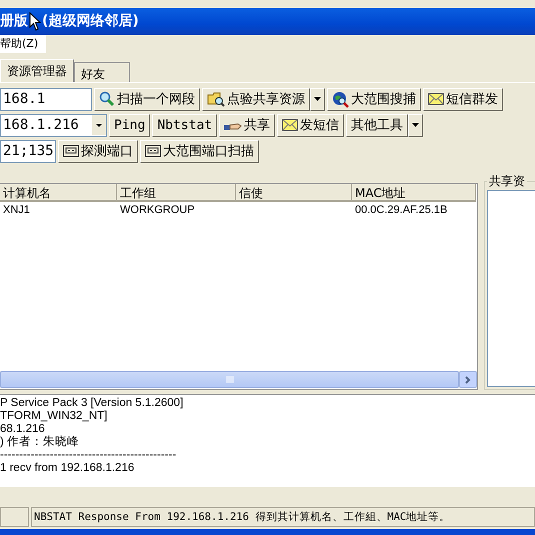 Image resolution: width=535 pixels, height=535 pixels. I want to click on log-line: 1 recv from 192.168.1.216, so click(68, 469).